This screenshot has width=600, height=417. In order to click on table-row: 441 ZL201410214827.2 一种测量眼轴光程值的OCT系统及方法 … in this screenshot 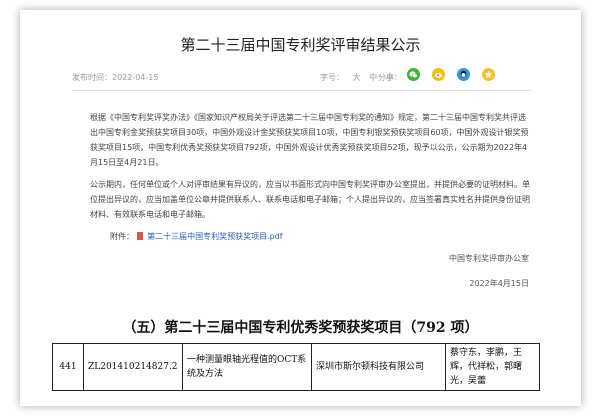, I will do `click(296, 367)`.